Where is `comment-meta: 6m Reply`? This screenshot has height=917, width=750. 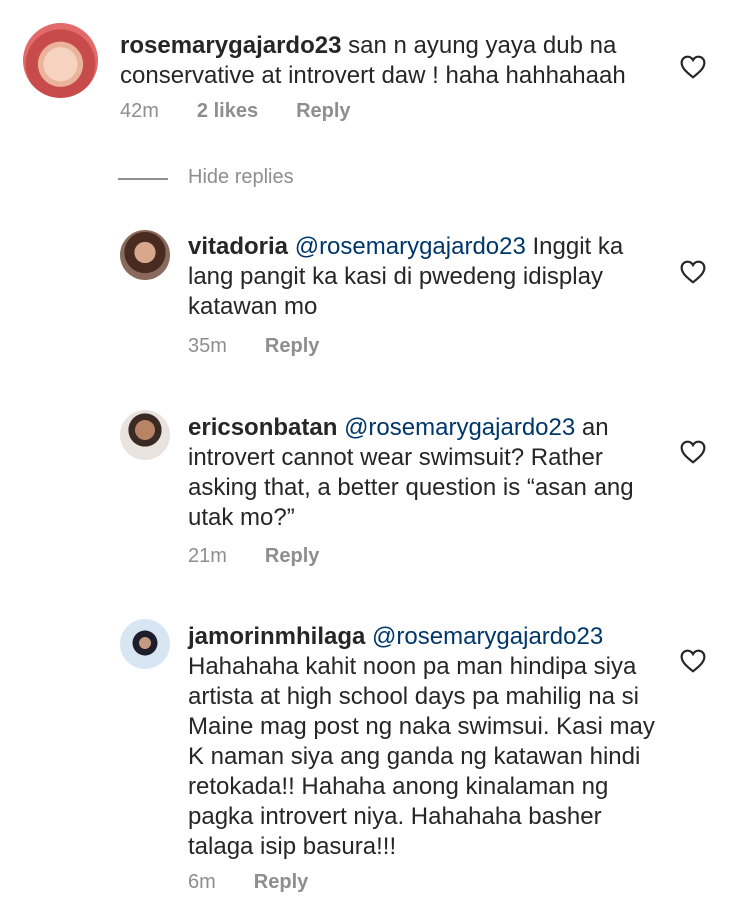 comment-meta: 6m Reply is located at coordinates (267, 882).